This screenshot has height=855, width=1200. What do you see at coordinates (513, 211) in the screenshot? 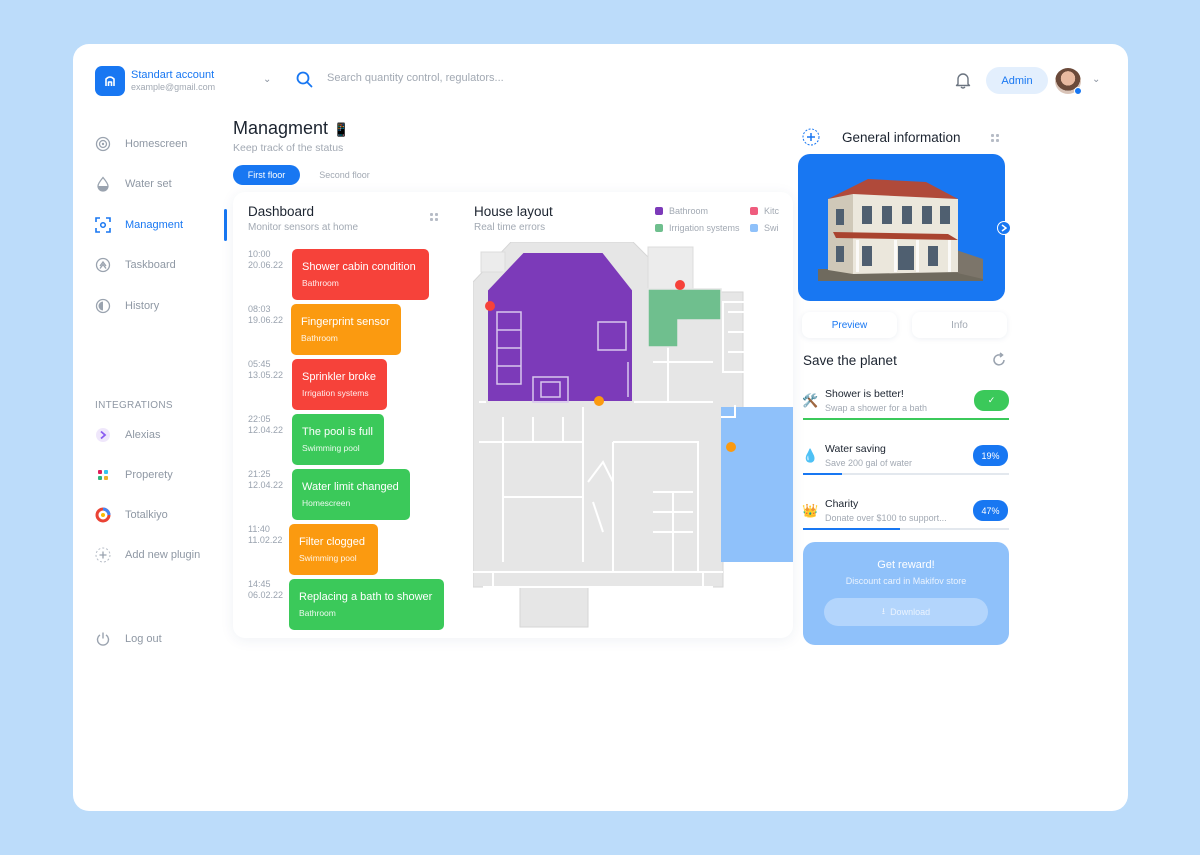
I see `layout-title: House layout` at bounding box center [513, 211].